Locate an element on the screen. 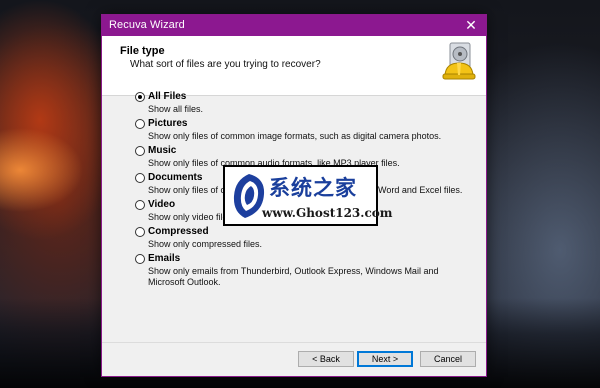 The height and width of the screenshot is (388, 600). option-description: Show only compressed files. is located at coordinates (205, 244).